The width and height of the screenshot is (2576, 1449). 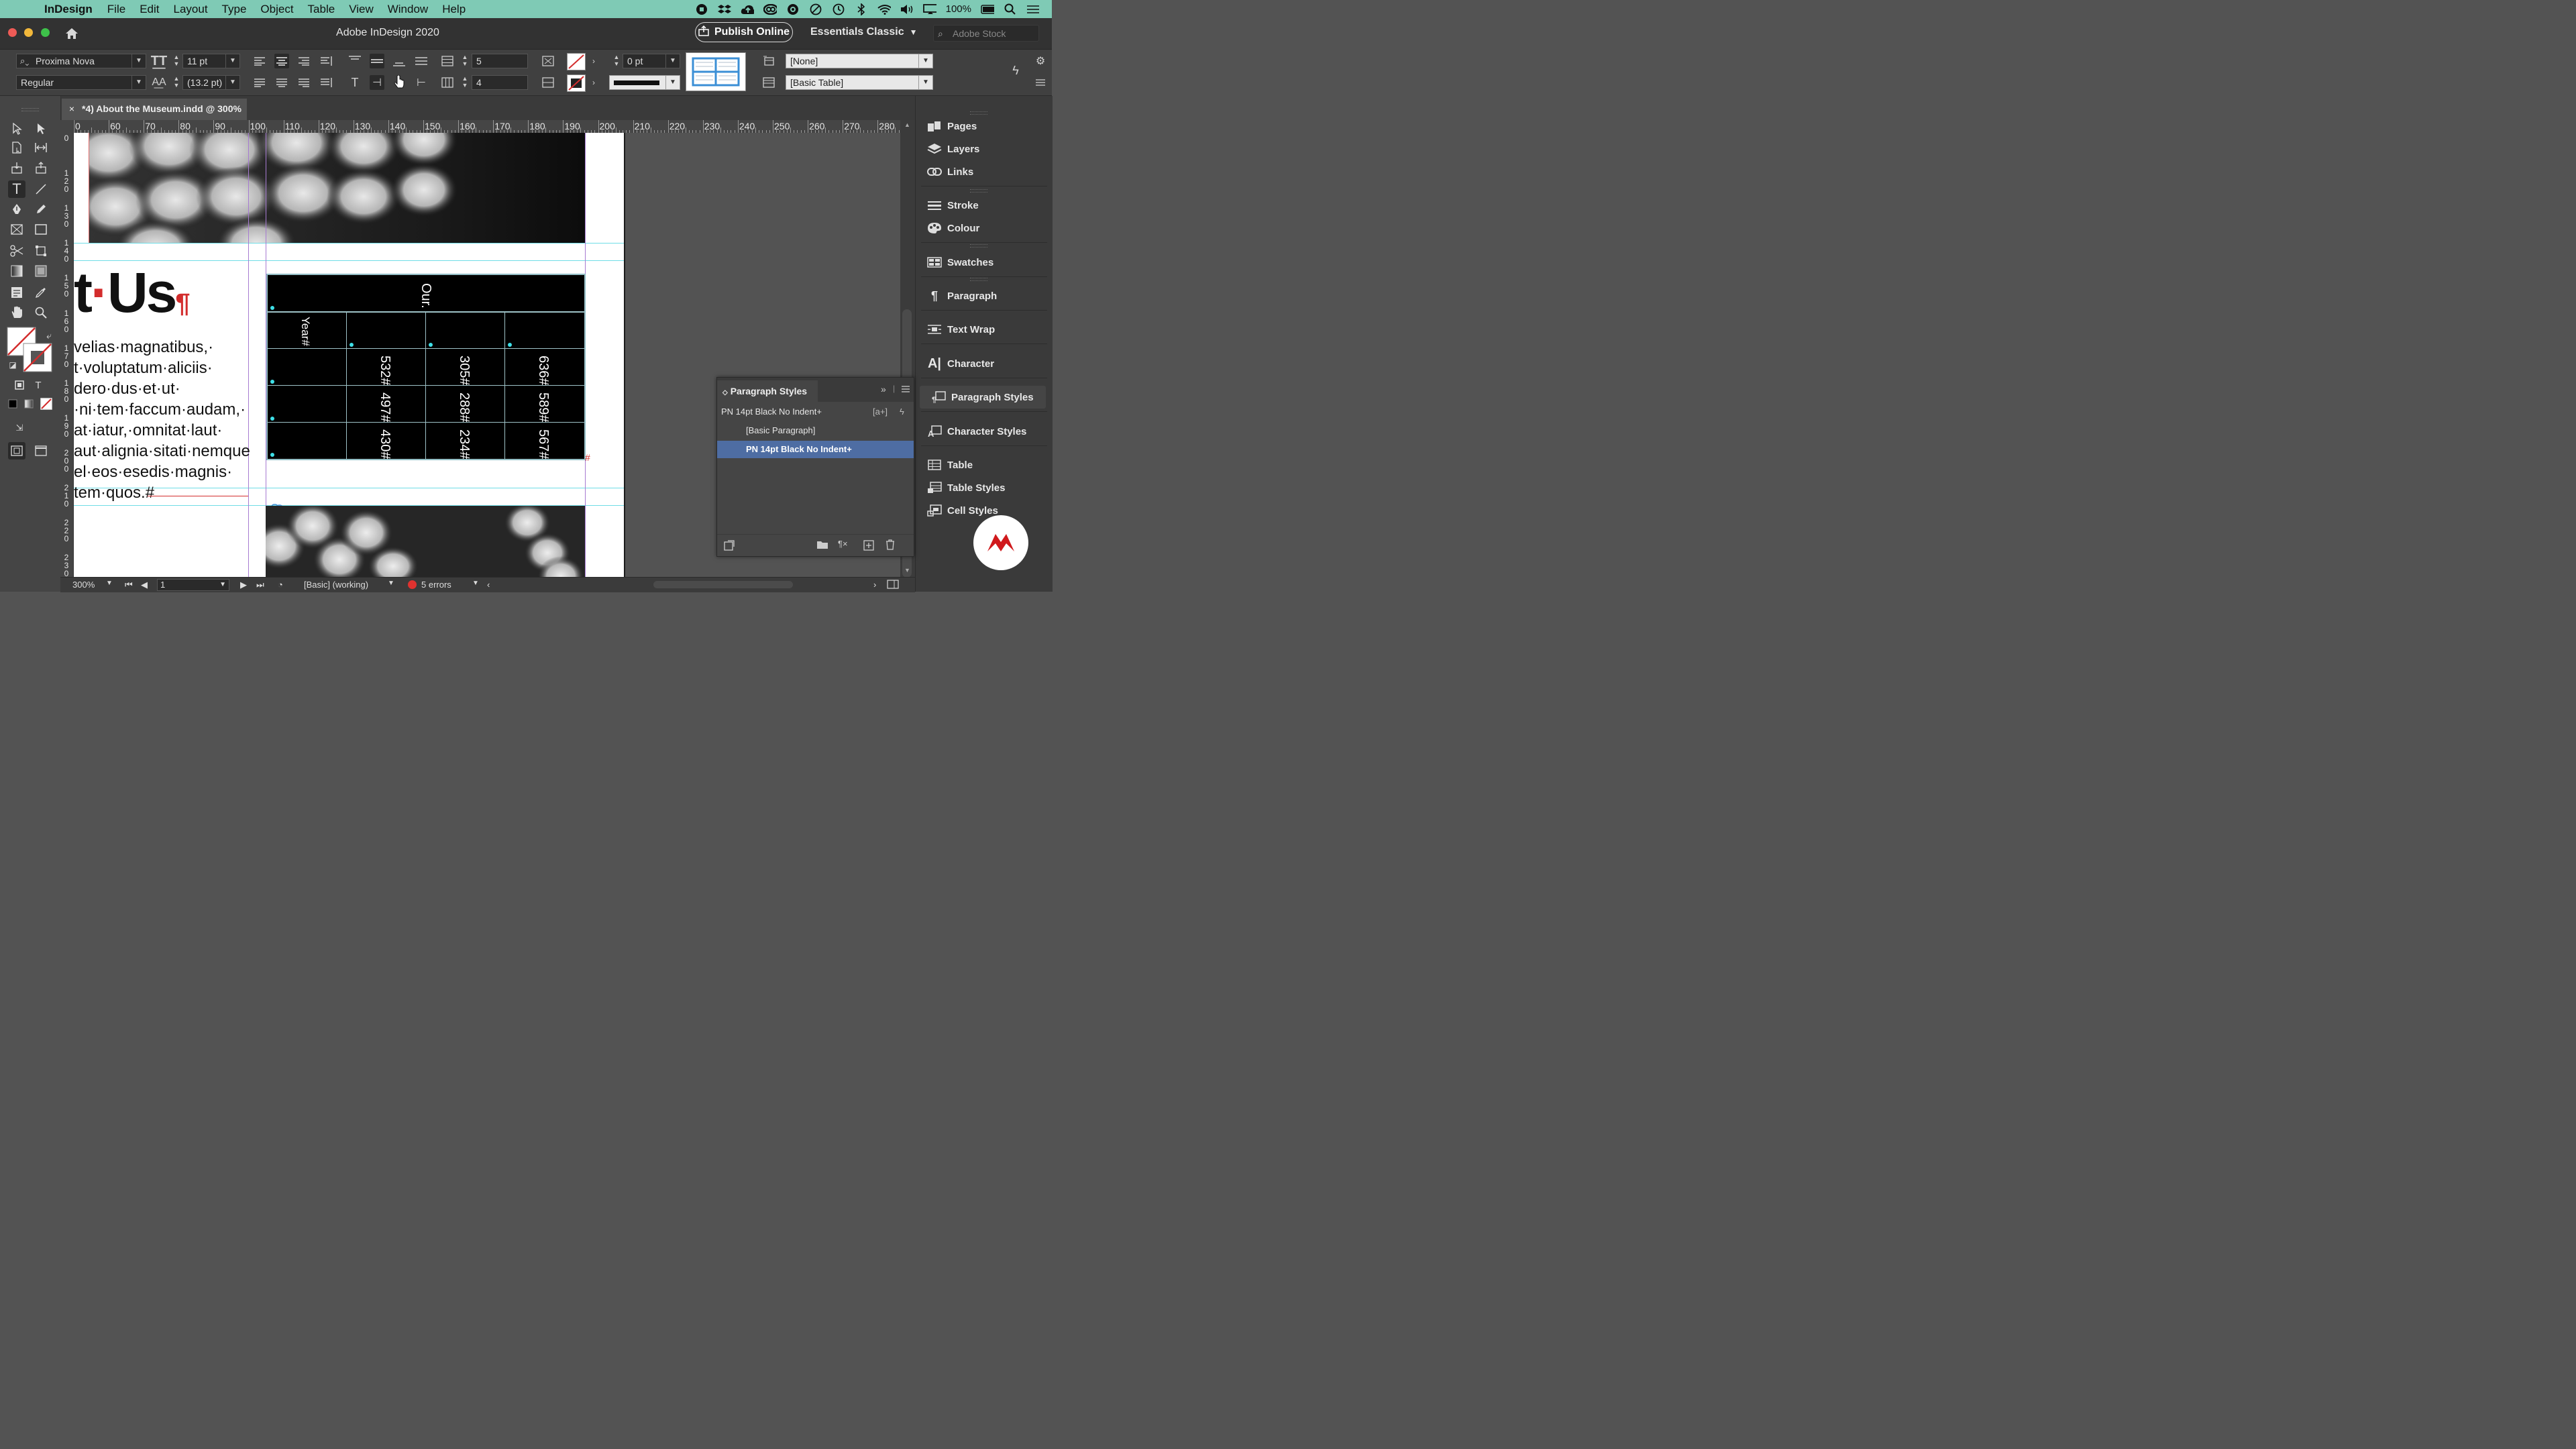 What do you see at coordinates (243, 585) in the screenshot?
I see `next-page-icon: ▶` at bounding box center [243, 585].